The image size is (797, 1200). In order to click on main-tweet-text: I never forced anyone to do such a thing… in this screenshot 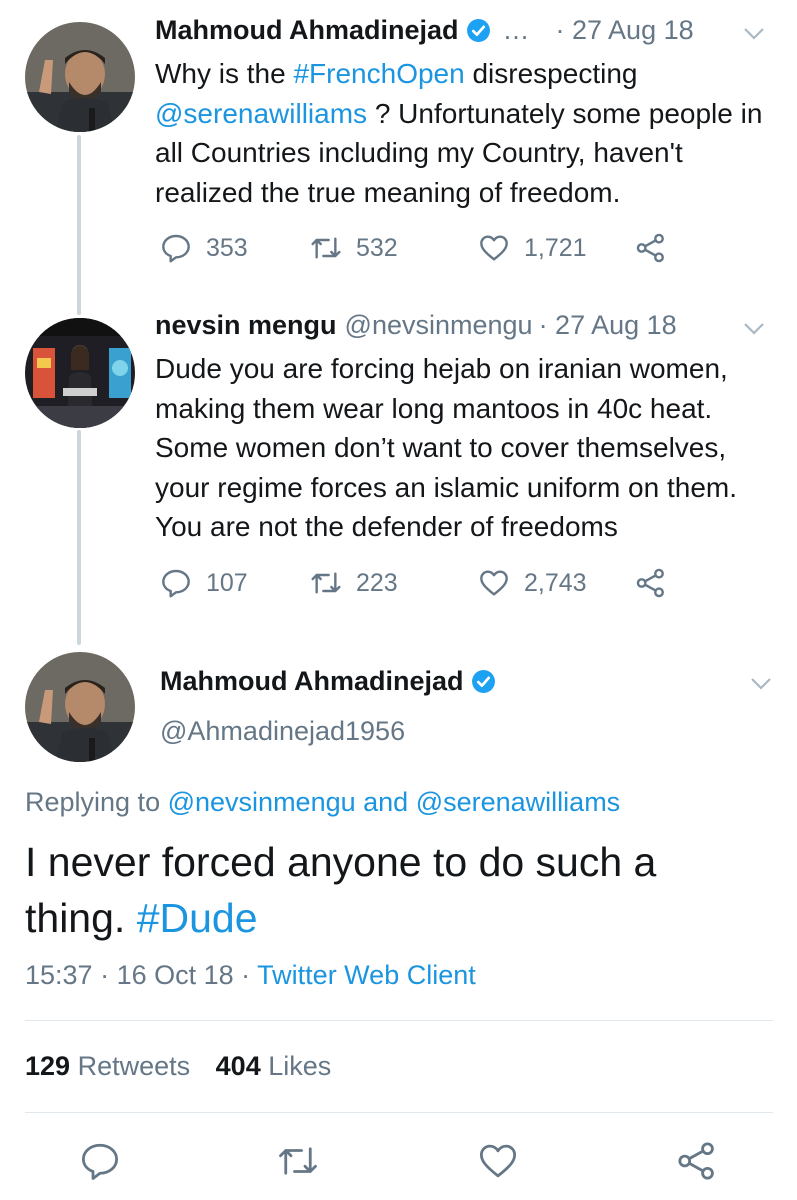, I will do `click(395, 890)`.